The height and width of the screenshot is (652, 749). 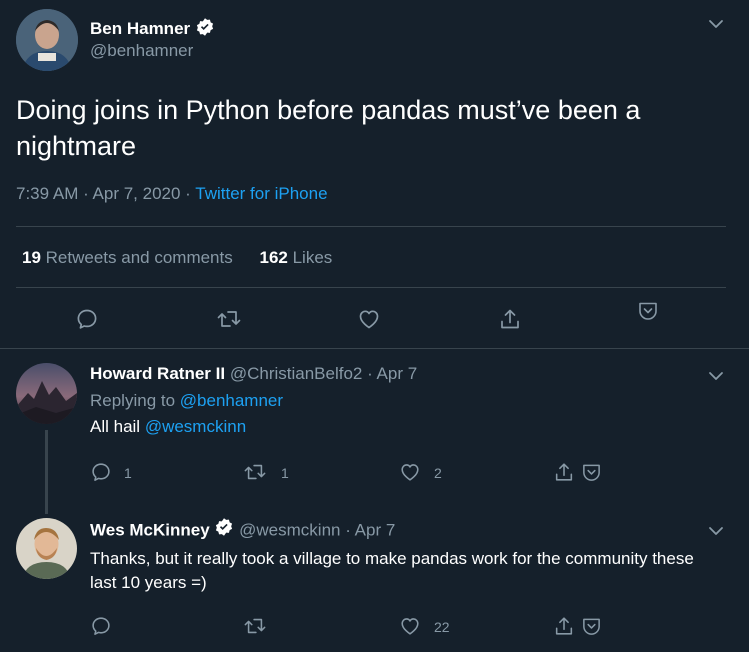 What do you see at coordinates (438, 473) in the screenshot?
I see `like-count: 2` at bounding box center [438, 473].